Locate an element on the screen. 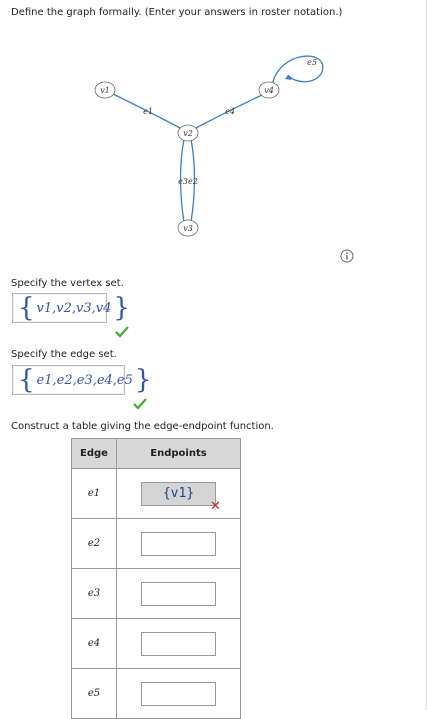  vertex-v2: v2 is located at coordinates (188, 133).